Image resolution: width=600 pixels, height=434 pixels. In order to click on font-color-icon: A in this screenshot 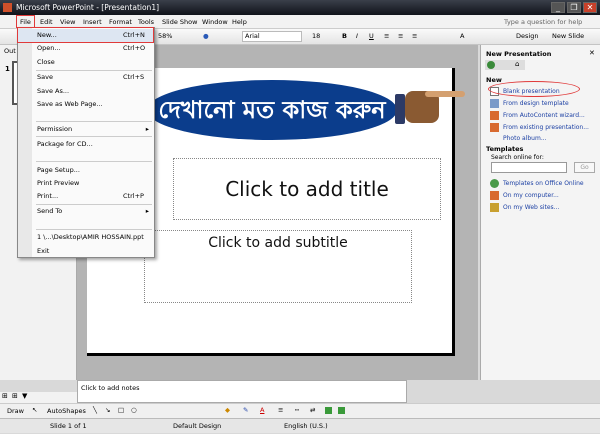, I will do `click(262, 410)`.